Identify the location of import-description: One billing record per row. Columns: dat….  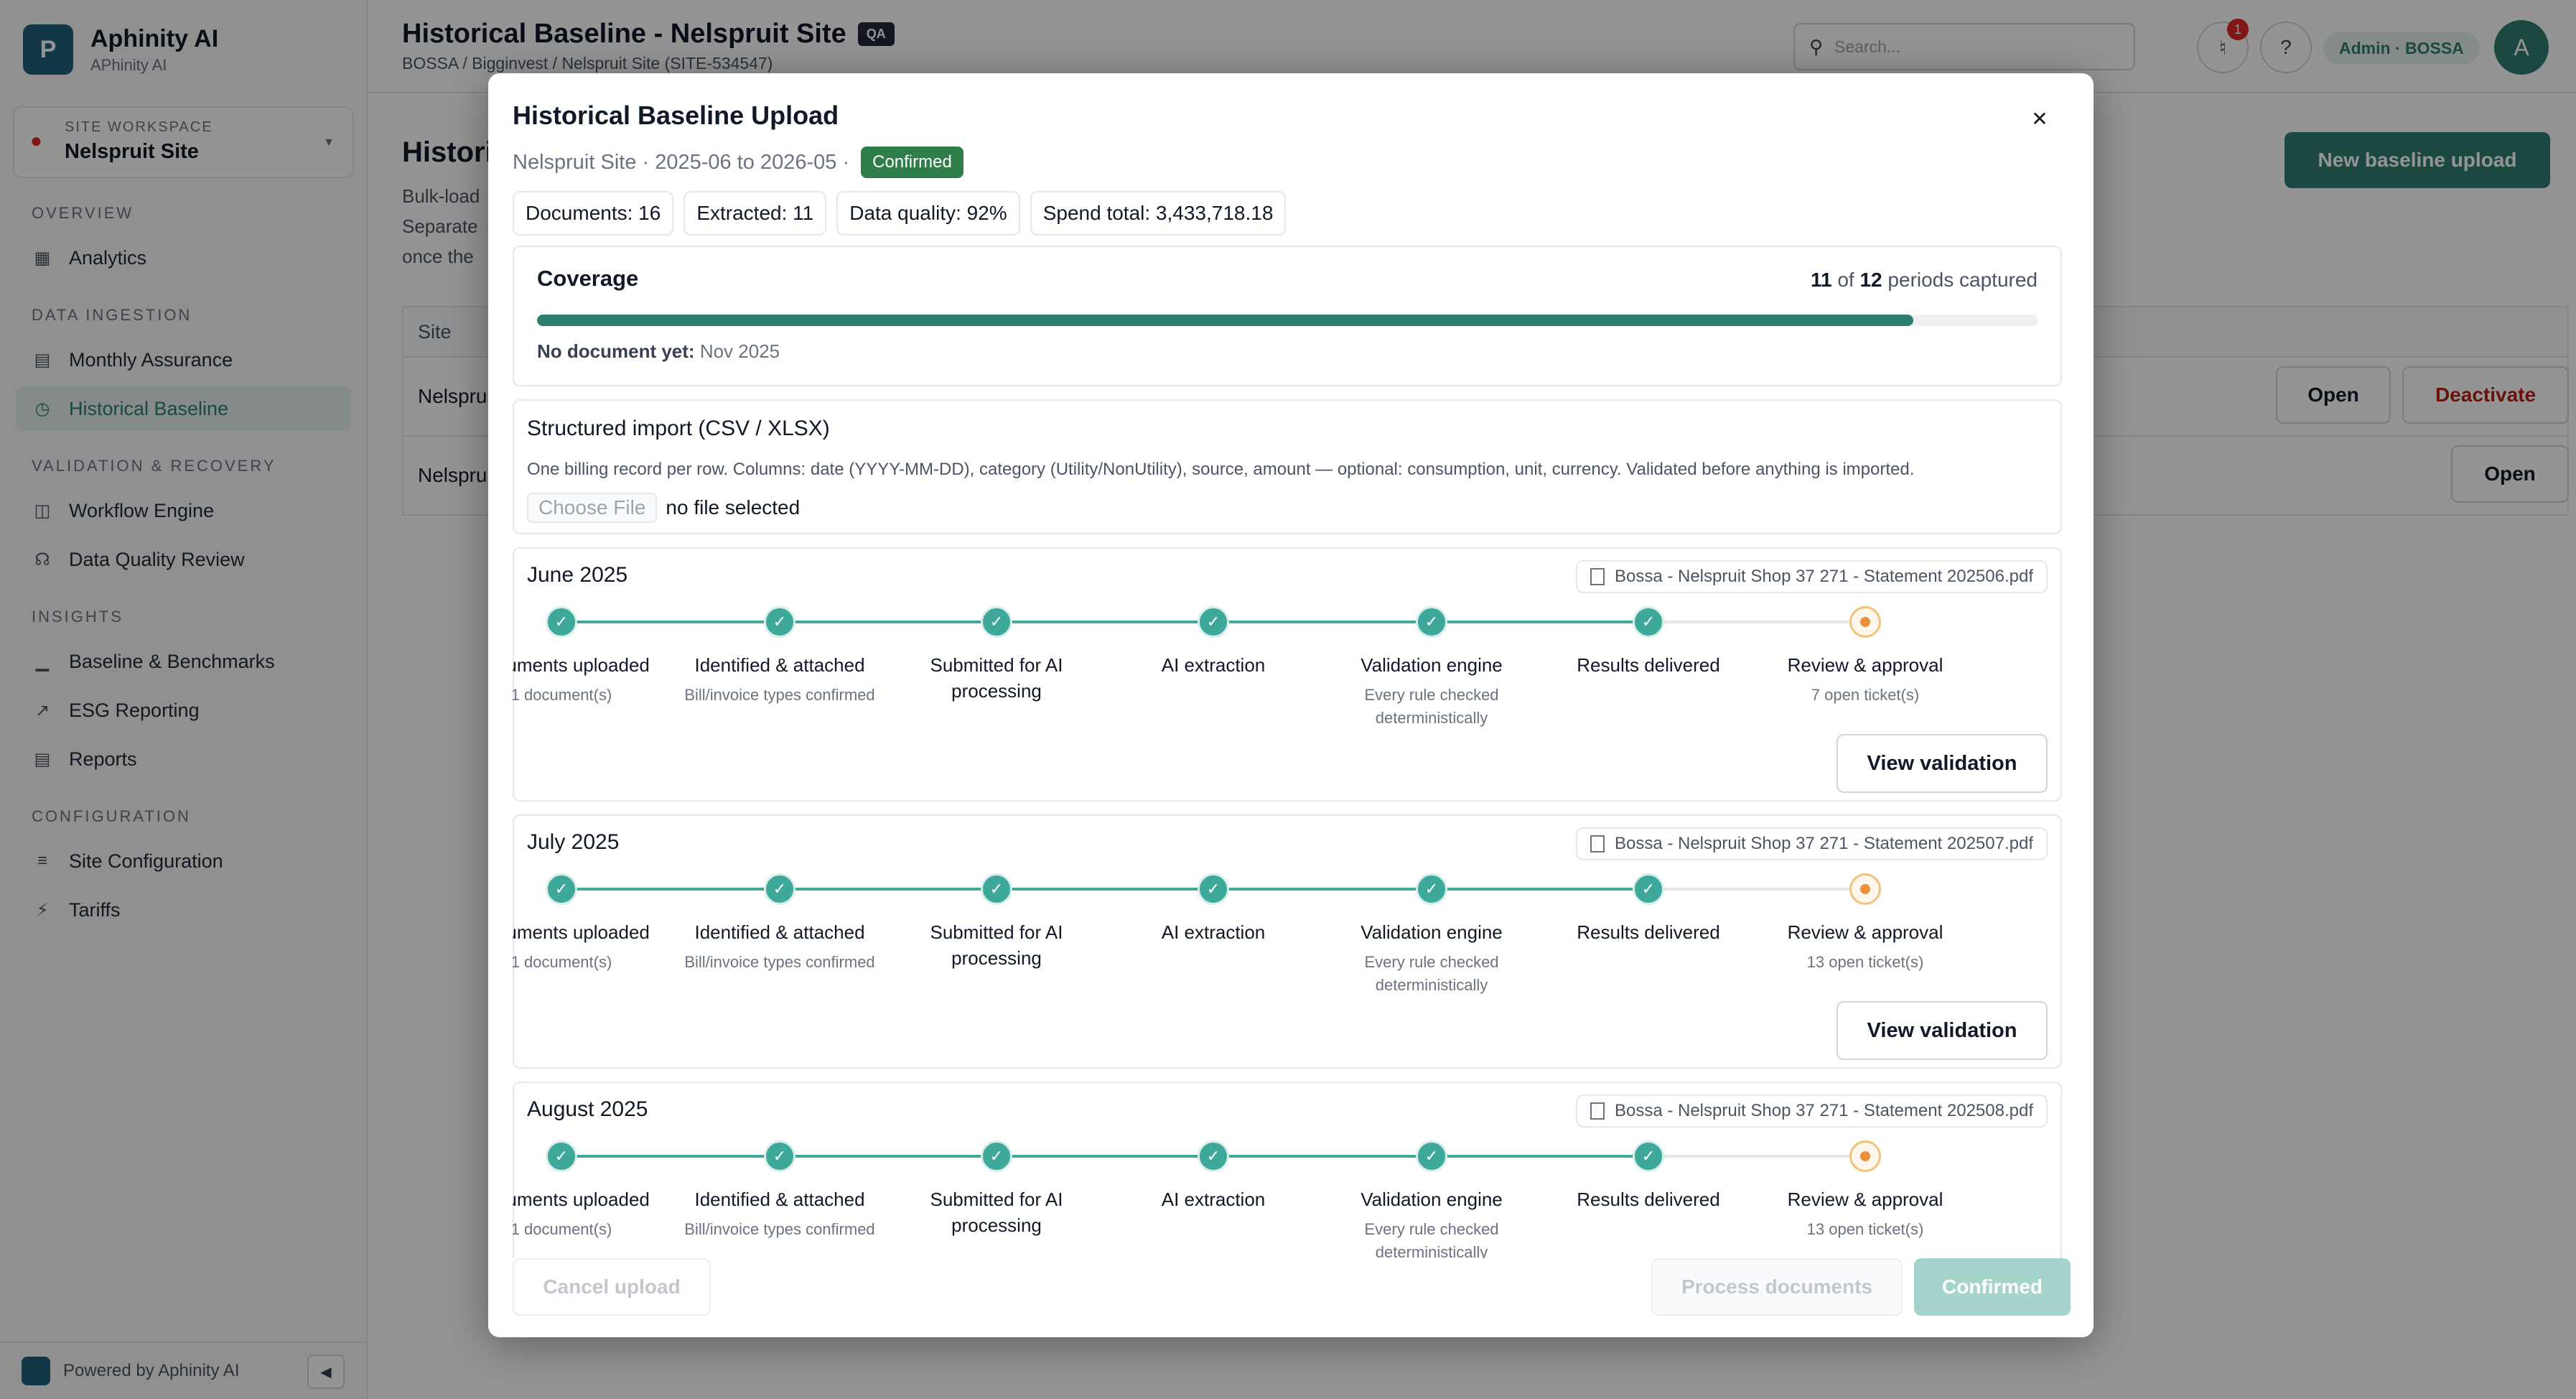
(1221, 469).